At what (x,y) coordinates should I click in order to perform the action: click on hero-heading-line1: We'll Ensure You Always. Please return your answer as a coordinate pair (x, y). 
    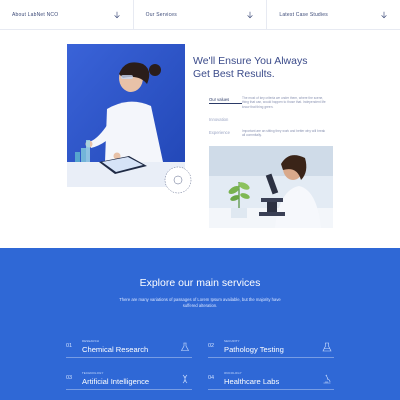
    Looking at the image, I should click on (250, 61).